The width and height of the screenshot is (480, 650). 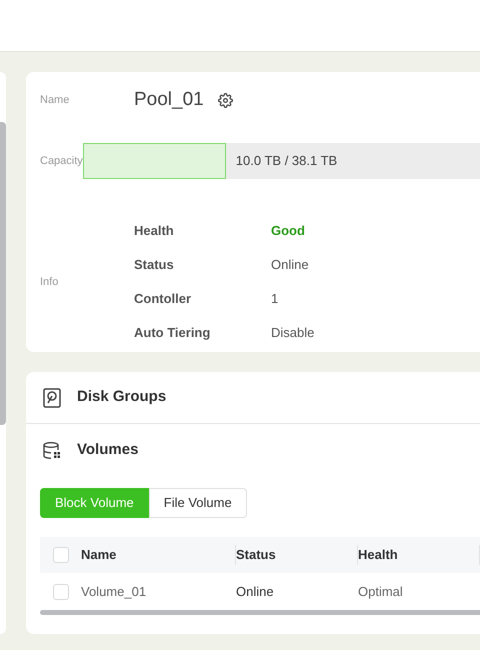 What do you see at coordinates (287, 161) in the screenshot?
I see `capacity-reading: 10.0 TB / 38.1 TB` at bounding box center [287, 161].